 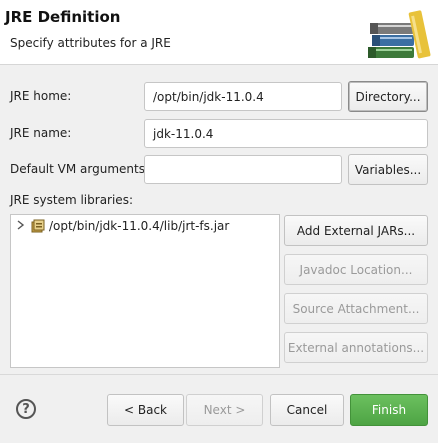 I want to click on jre-name-field: jdk-11.0.4, so click(x=286, y=133).